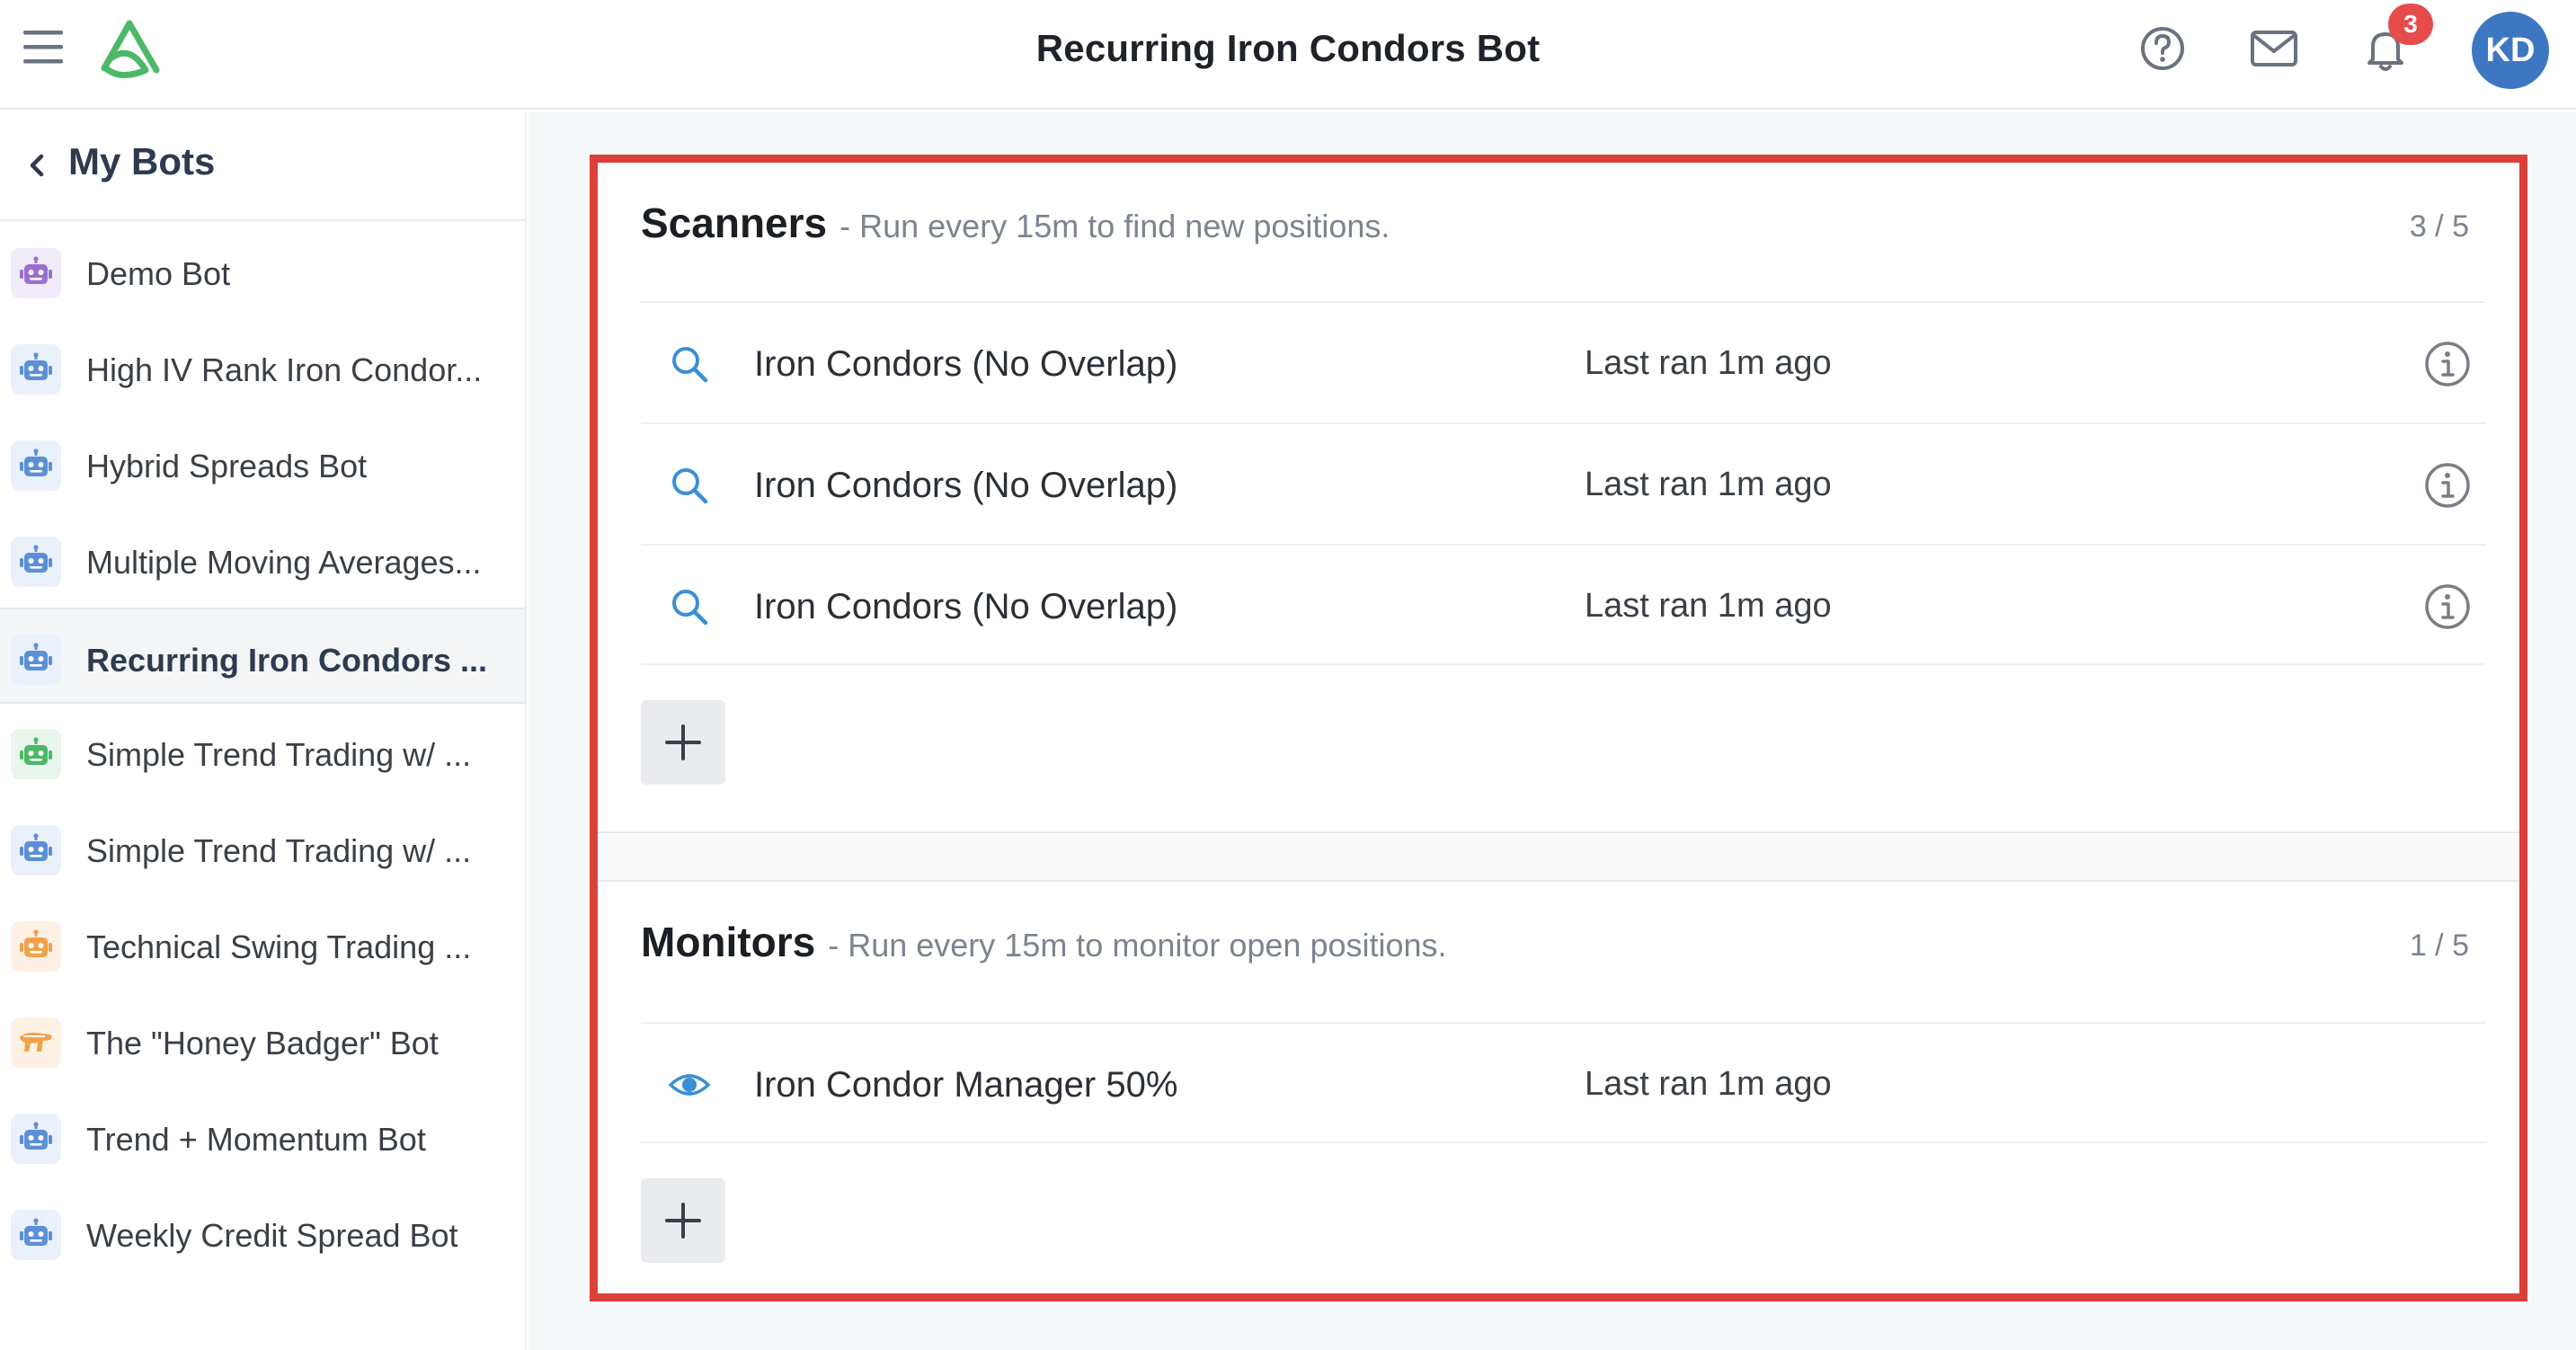  Describe the element at coordinates (2439, 946) in the screenshot. I see `section-count: 1 / 5` at that location.